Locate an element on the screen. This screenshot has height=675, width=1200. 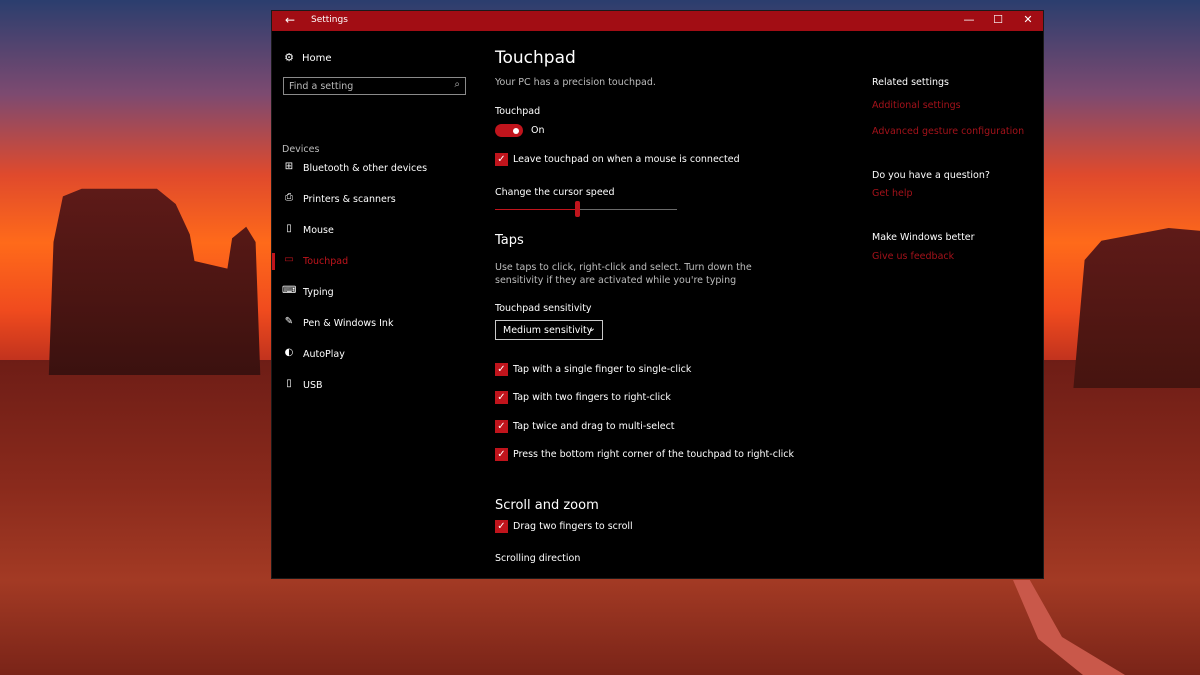
pen-icon: ✎ is located at coordinates (289, 321).